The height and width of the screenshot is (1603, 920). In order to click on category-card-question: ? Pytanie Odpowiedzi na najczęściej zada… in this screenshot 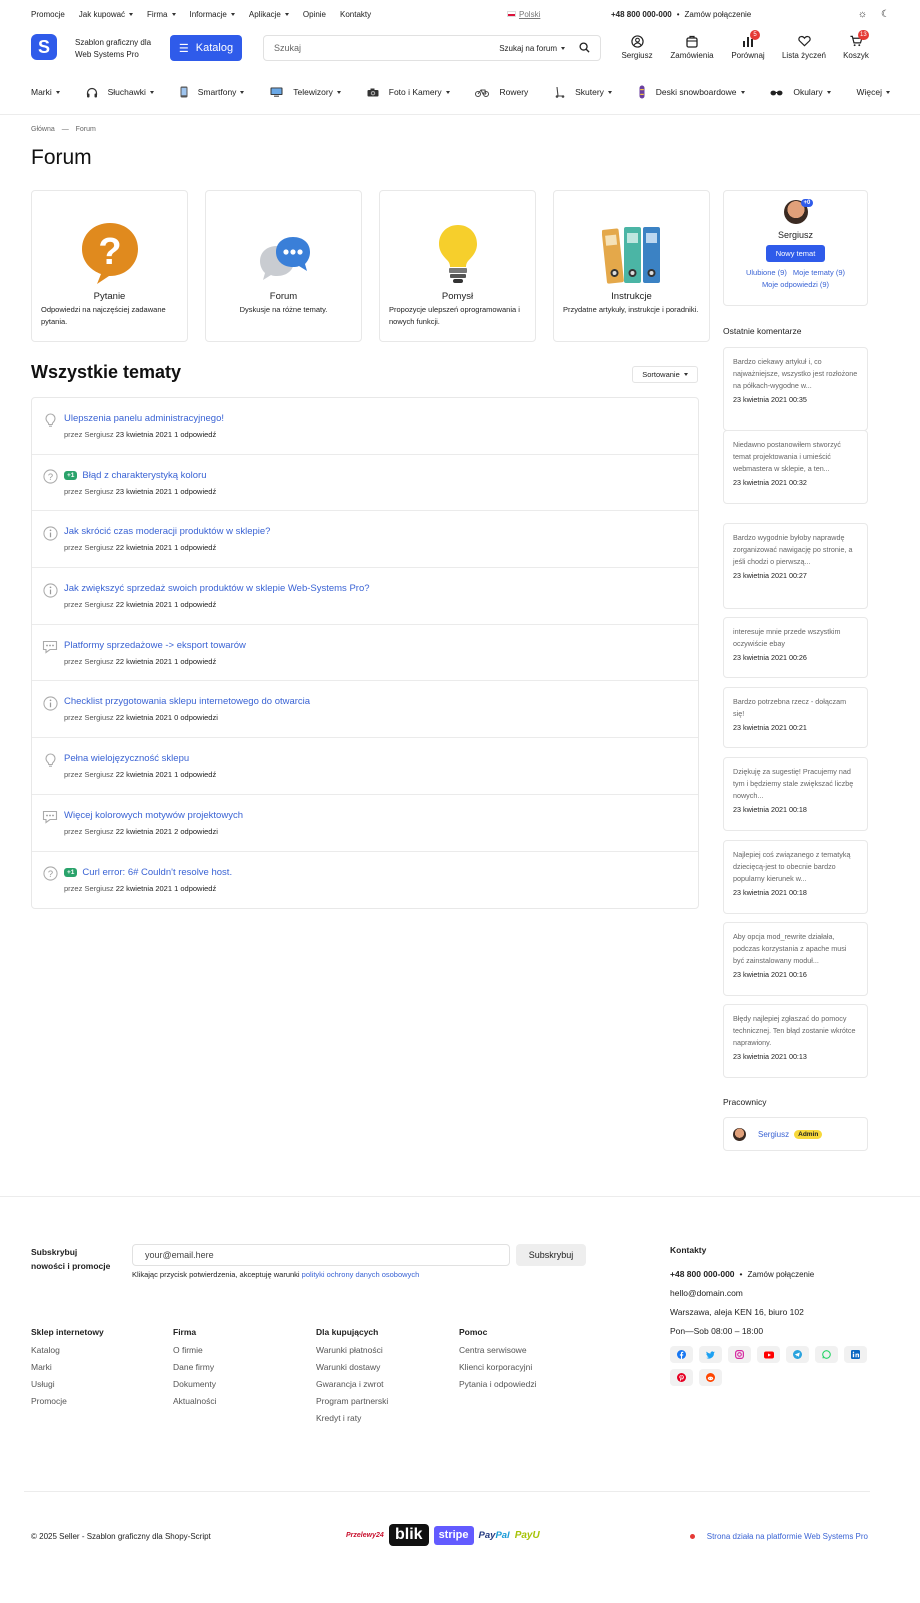, I will do `click(109, 266)`.